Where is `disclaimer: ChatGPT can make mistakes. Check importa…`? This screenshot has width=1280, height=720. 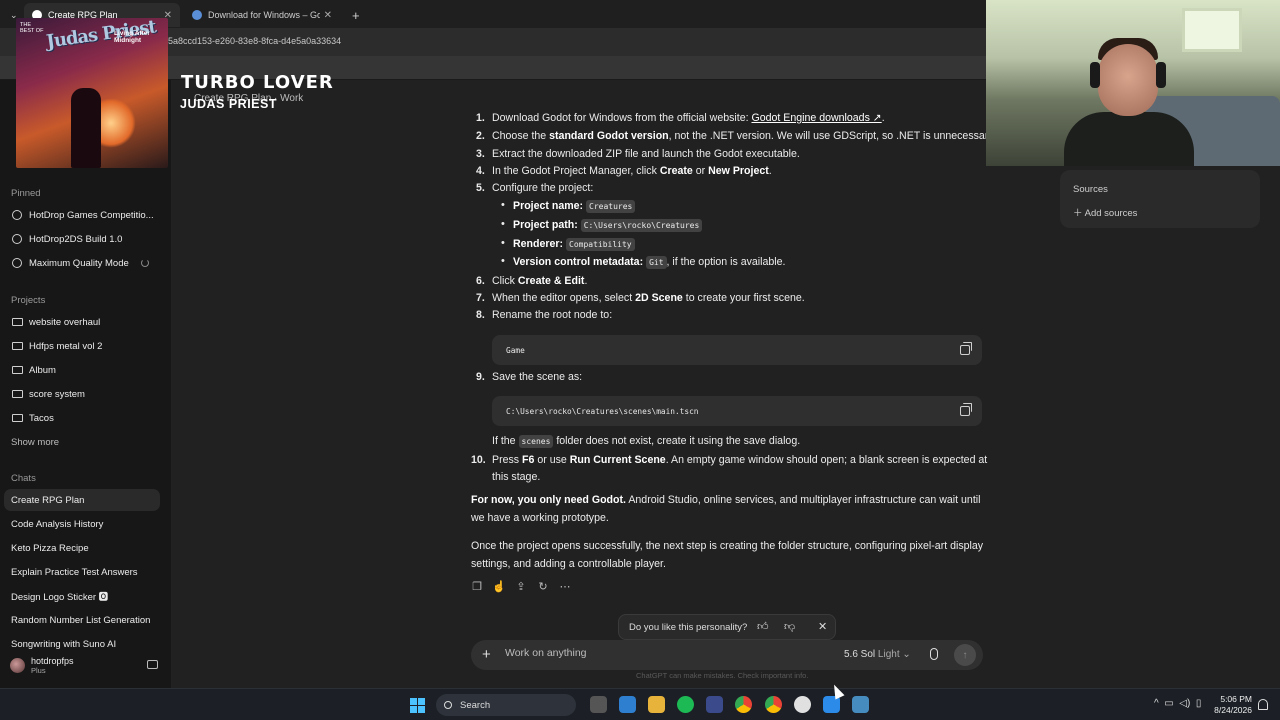 disclaimer: ChatGPT can make mistakes. Check importa… is located at coordinates (722, 675).